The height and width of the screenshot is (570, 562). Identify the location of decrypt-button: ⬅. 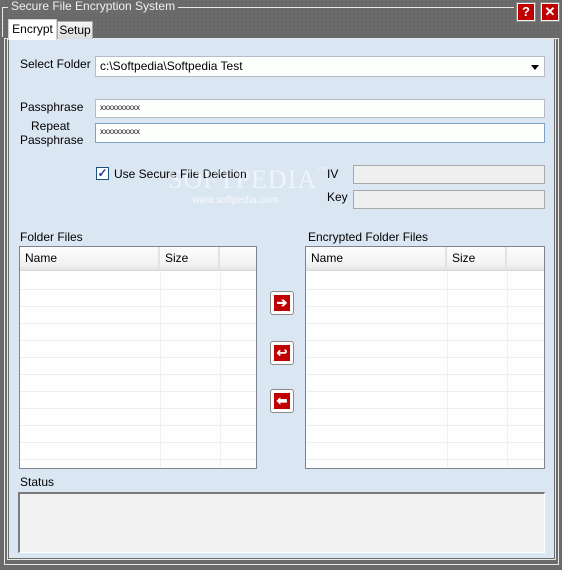
(282, 401).